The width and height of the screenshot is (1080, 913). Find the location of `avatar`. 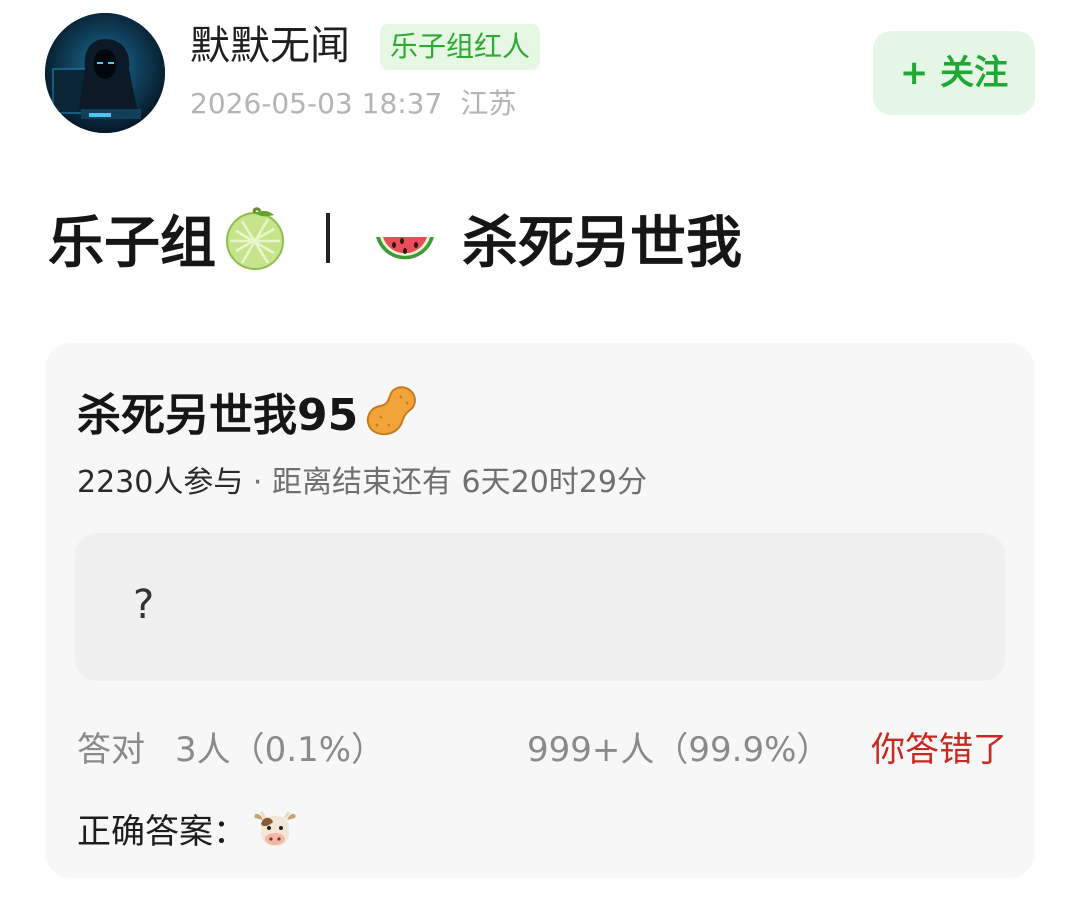

avatar is located at coordinates (105, 73).